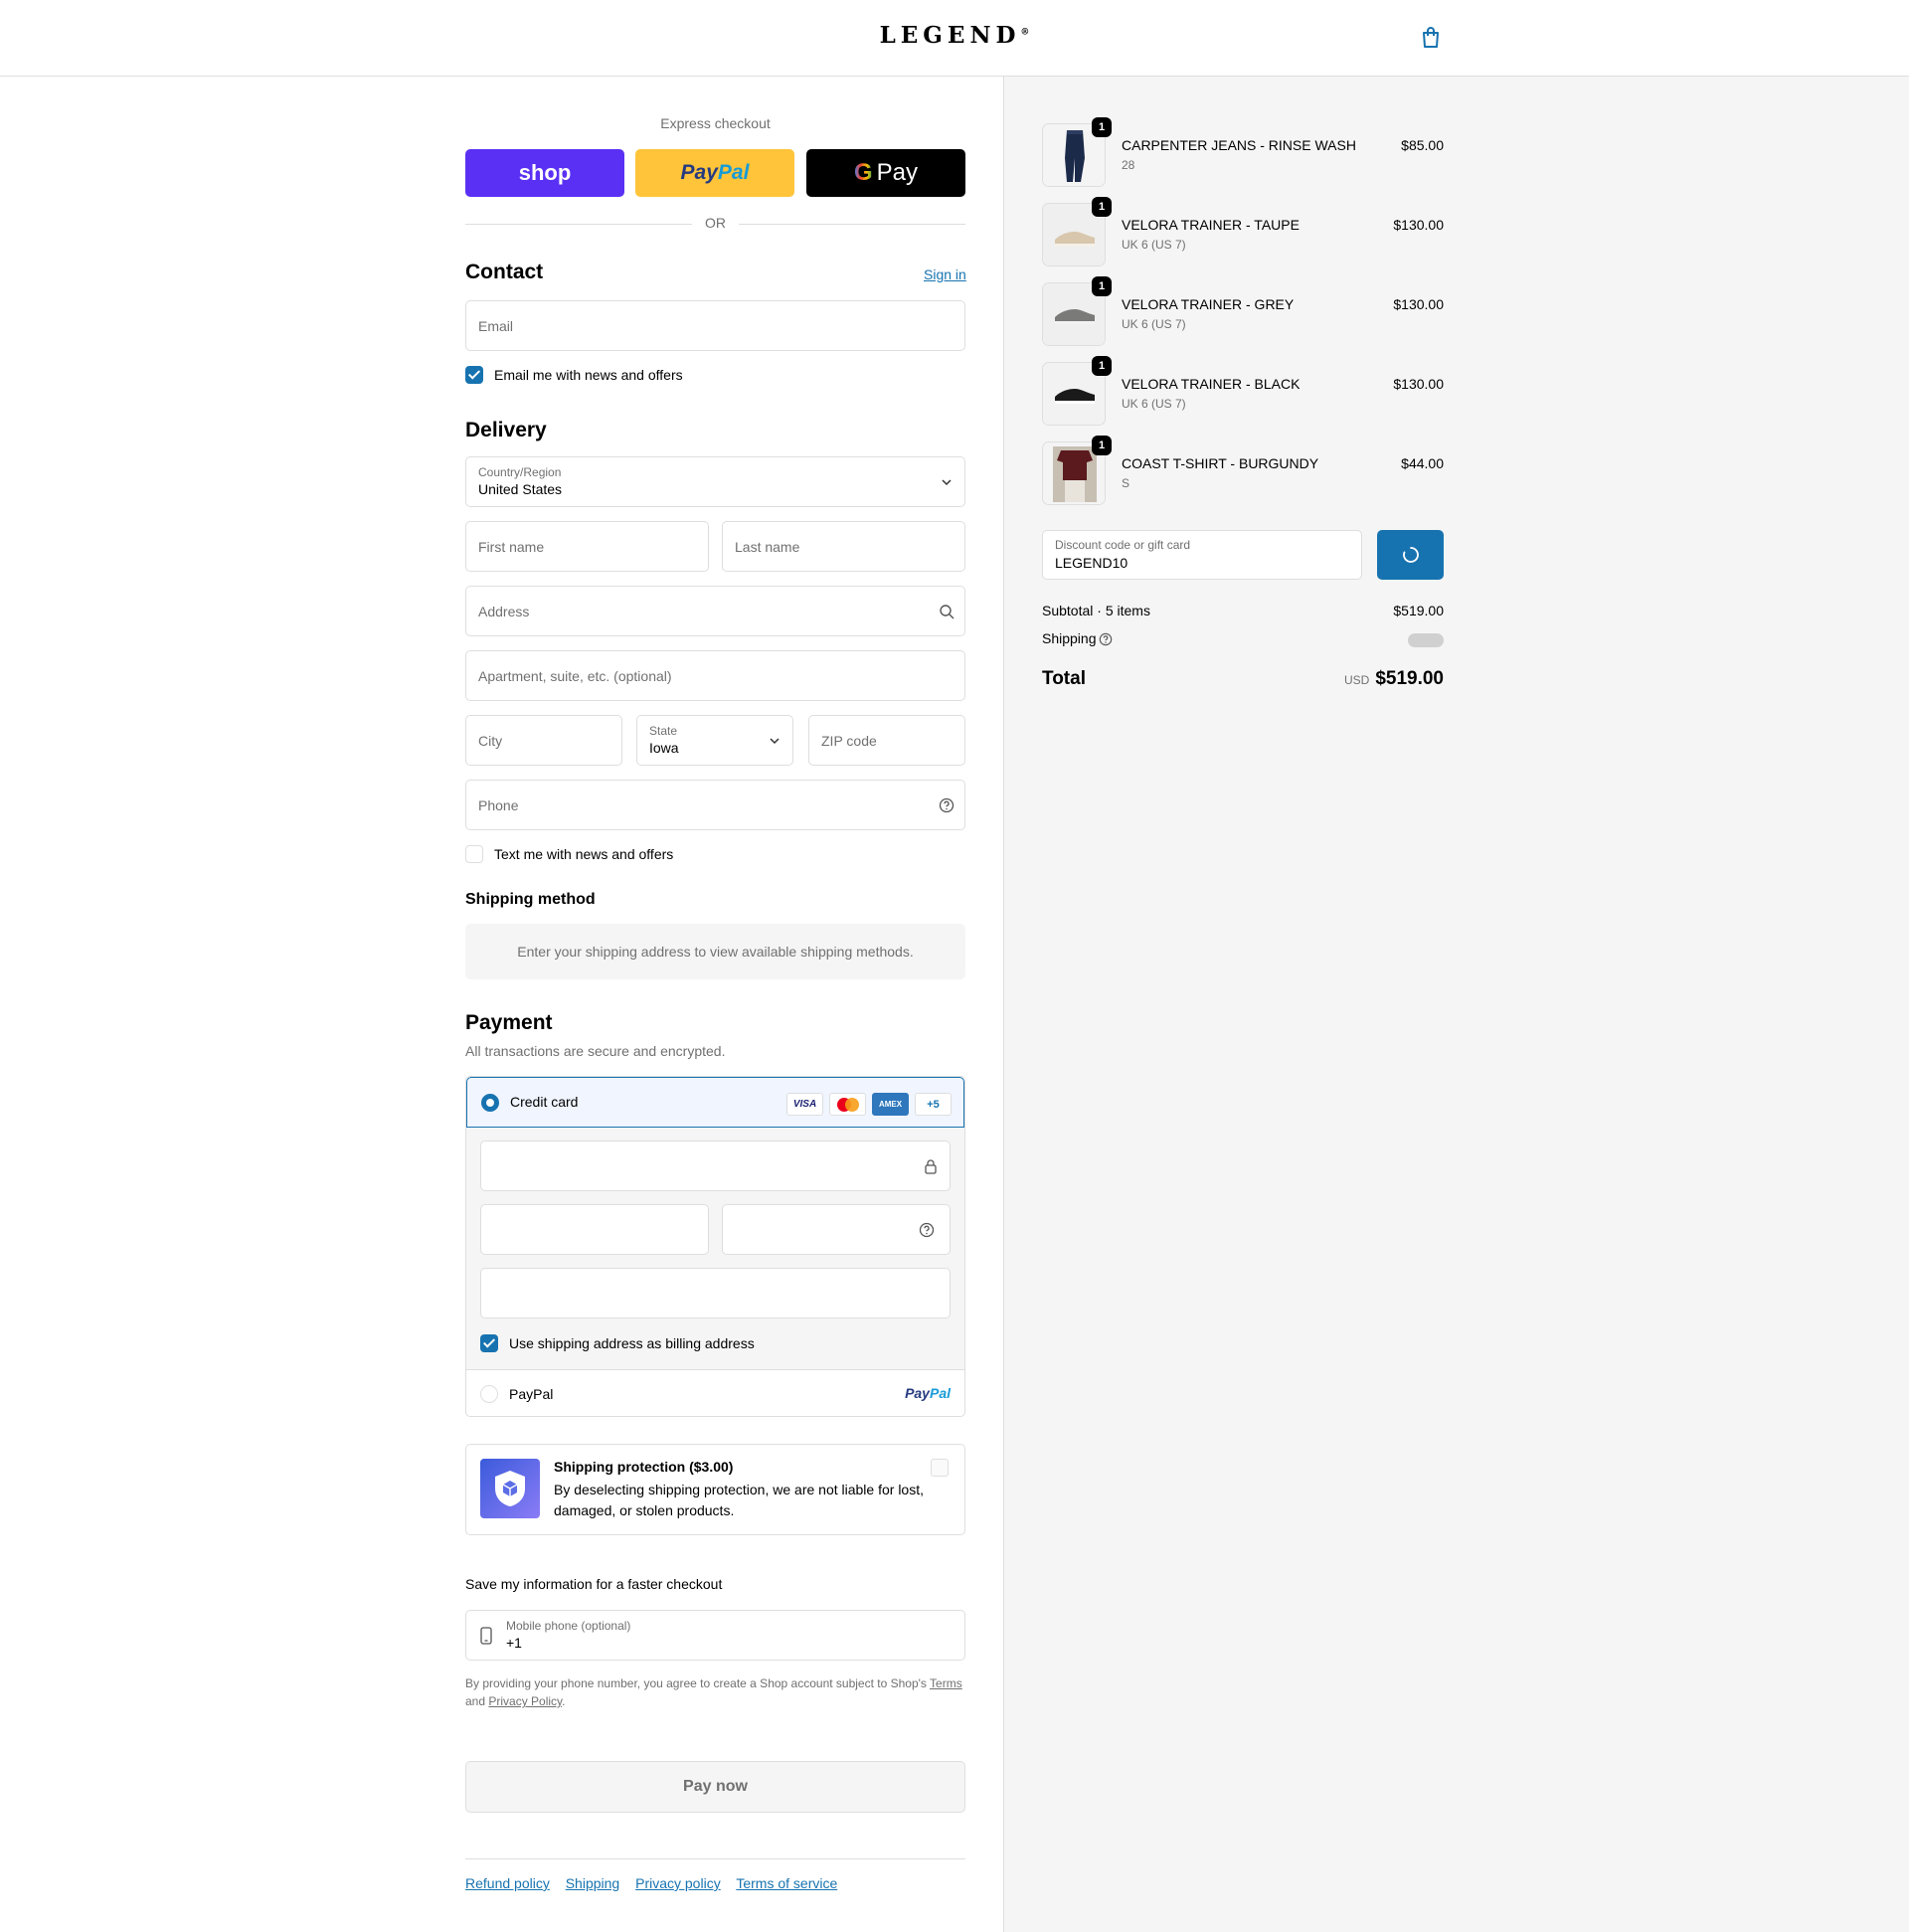 The image size is (1909, 1932). I want to click on search-icon, so click(947, 611).